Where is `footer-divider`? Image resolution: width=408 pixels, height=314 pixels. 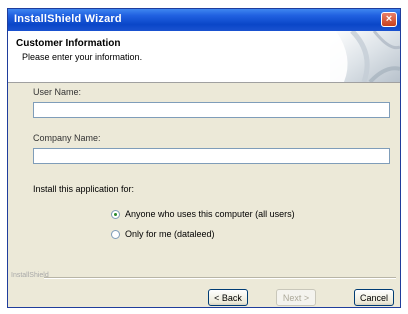 footer-divider is located at coordinates (220, 278).